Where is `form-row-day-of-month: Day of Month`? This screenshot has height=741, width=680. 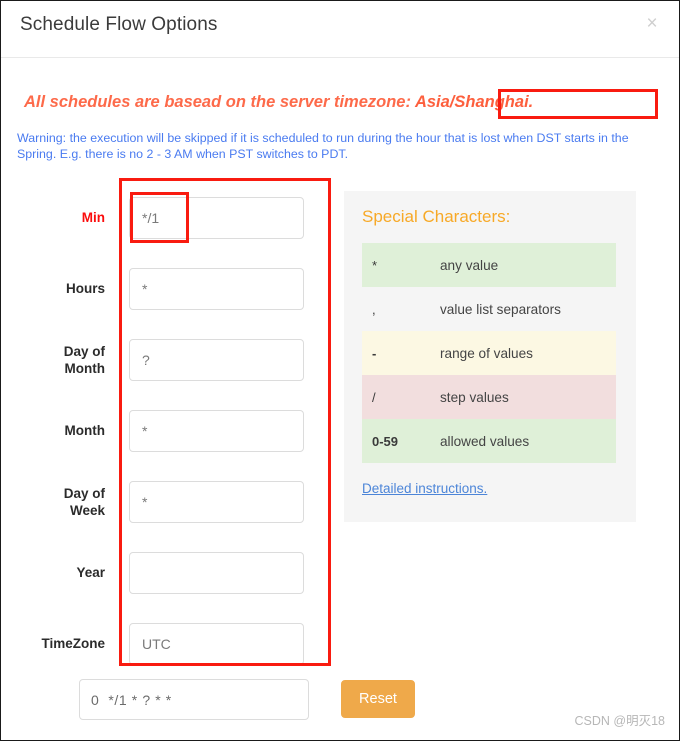
form-row-day-of-month: Day of Month is located at coordinates (166, 360).